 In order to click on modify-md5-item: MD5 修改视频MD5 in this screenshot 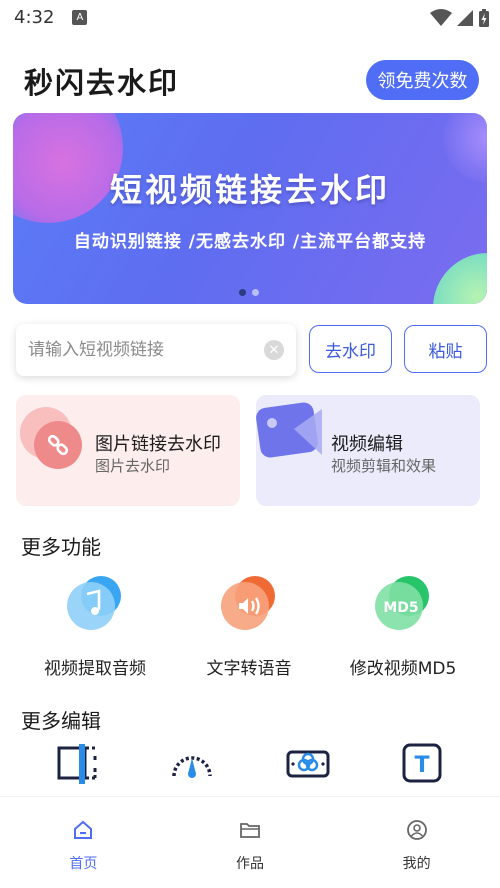, I will do `click(403, 626)`.